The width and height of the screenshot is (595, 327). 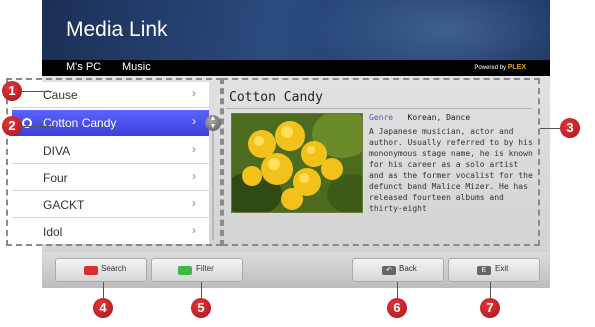 What do you see at coordinates (276, 97) in the screenshot?
I see `detail-title: Cotton Candy` at bounding box center [276, 97].